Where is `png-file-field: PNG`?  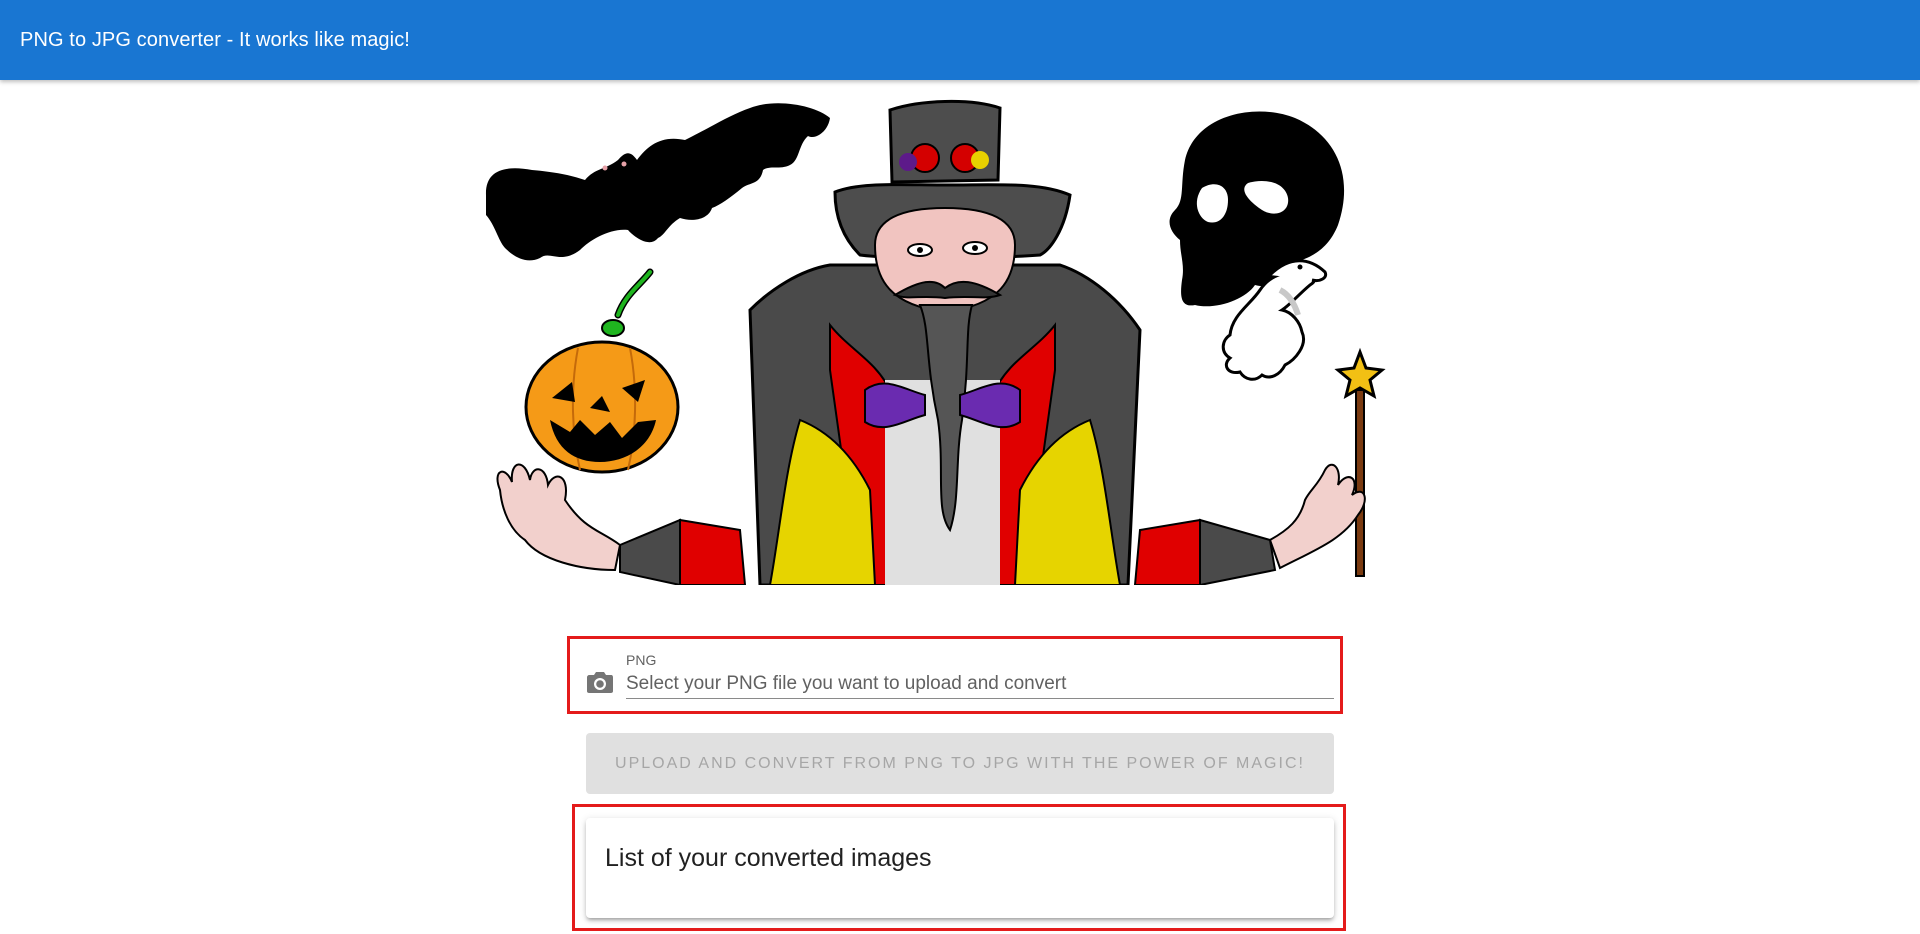
png-file-field: PNG is located at coordinates (960, 677).